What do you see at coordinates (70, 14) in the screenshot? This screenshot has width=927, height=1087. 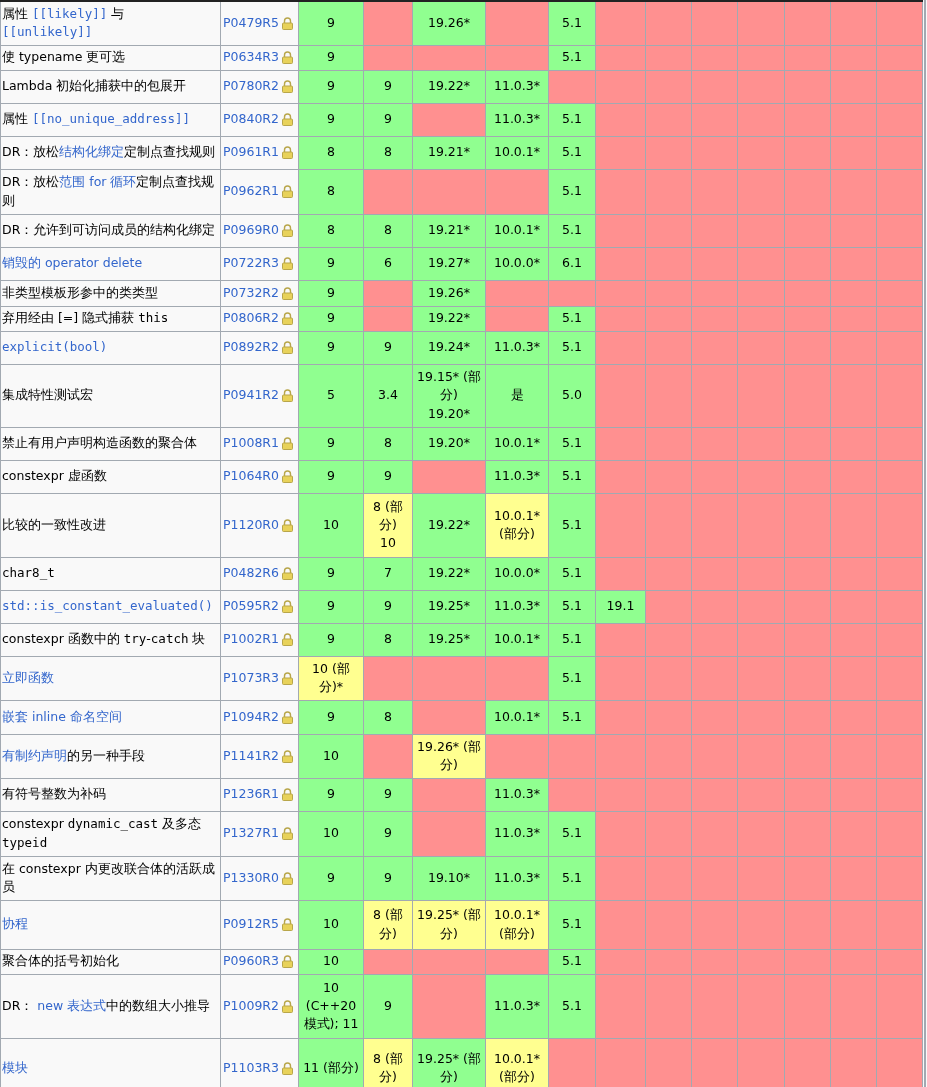 I see `feature-link: [[likely]]` at bounding box center [70, 14].